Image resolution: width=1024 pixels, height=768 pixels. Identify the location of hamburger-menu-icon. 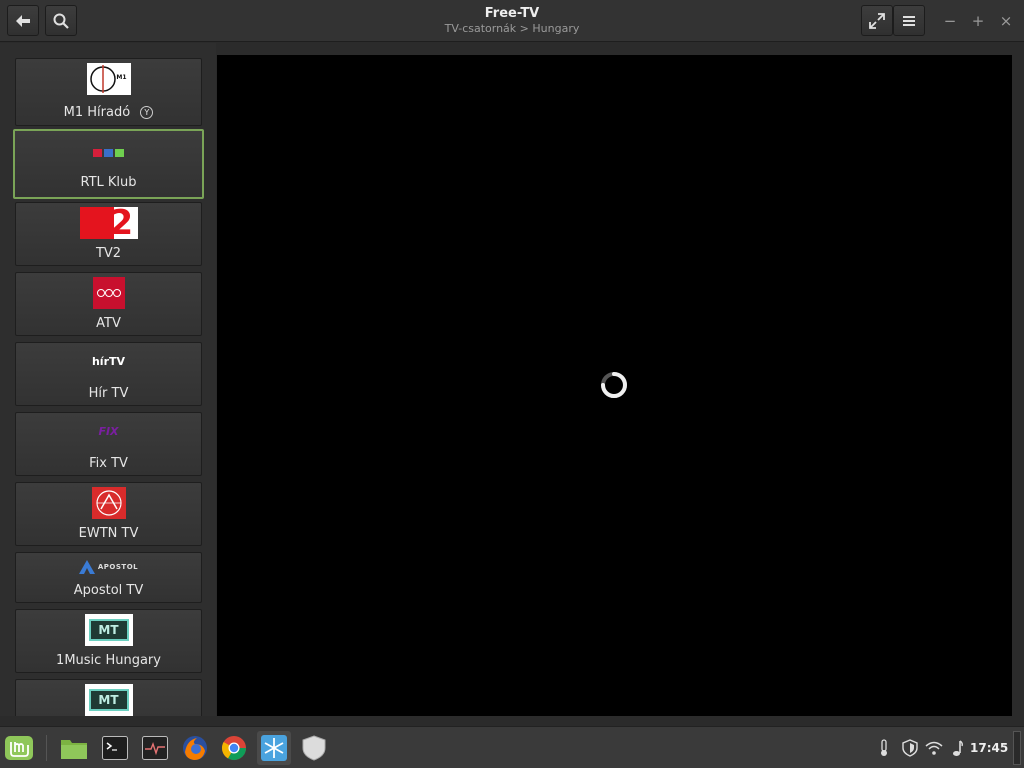
(909, 20).